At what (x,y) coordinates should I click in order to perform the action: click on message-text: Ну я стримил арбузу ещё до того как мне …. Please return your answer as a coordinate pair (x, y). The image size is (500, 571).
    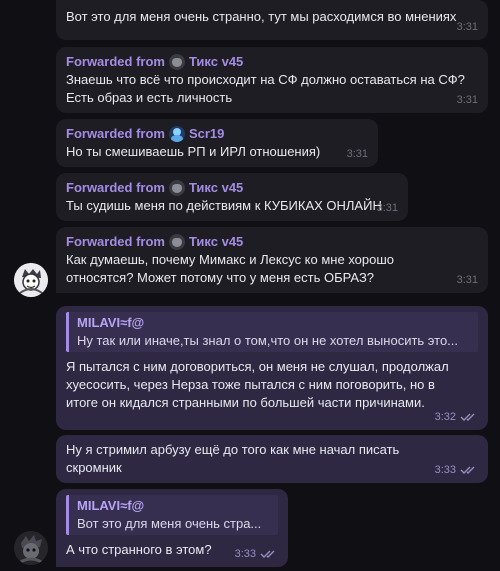
    Looking at the image, I should click on (233, 458).